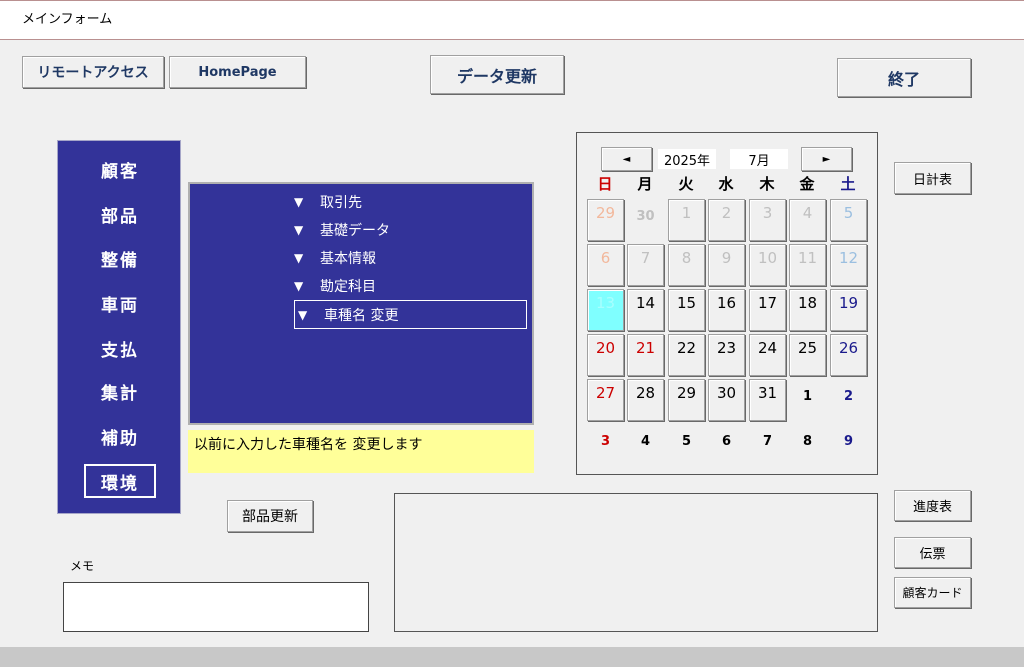 The image size is (1024, 667). Describe the element at coordinates (120, 214) in the screenshot. I see `nav-item-parts: 部品` at that location.